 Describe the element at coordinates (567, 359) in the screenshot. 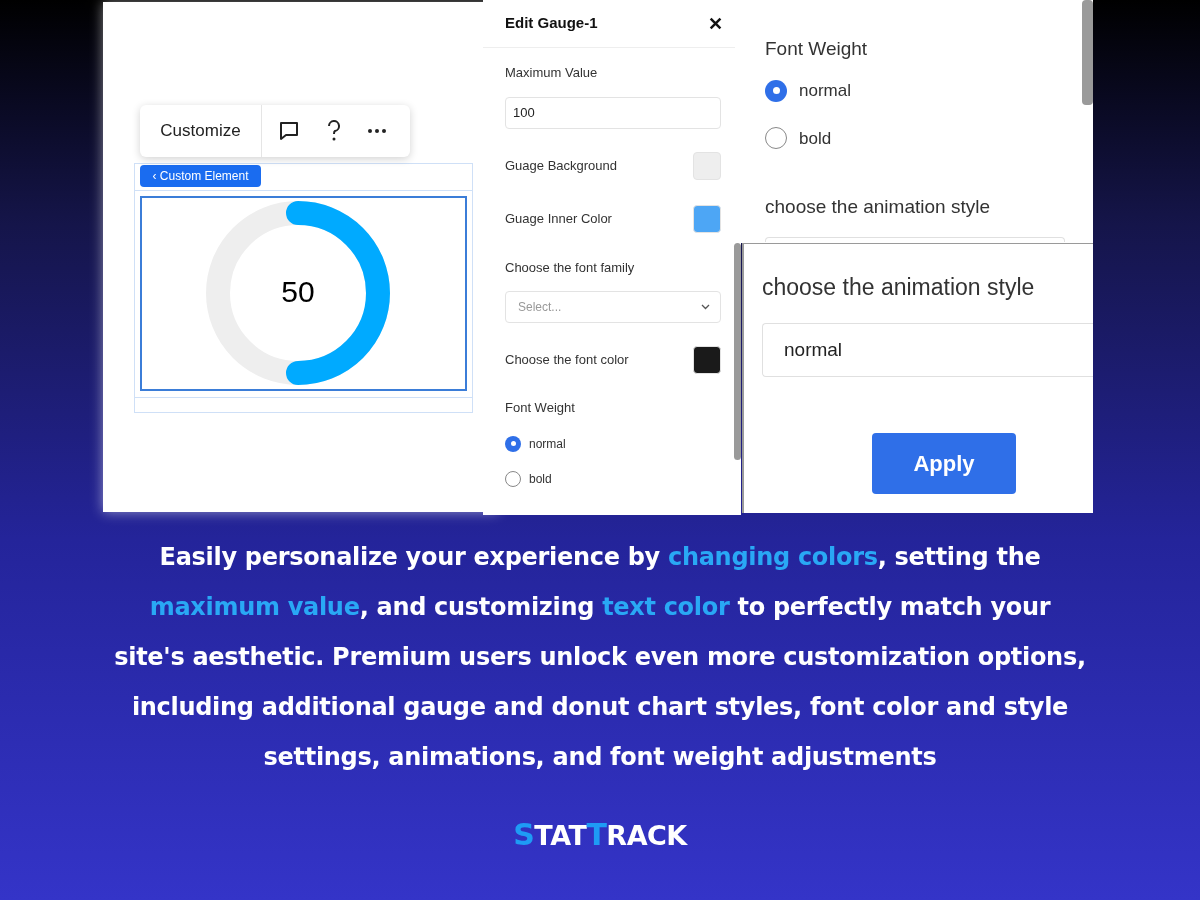

I see `field-label: Choose the font color` at that location.